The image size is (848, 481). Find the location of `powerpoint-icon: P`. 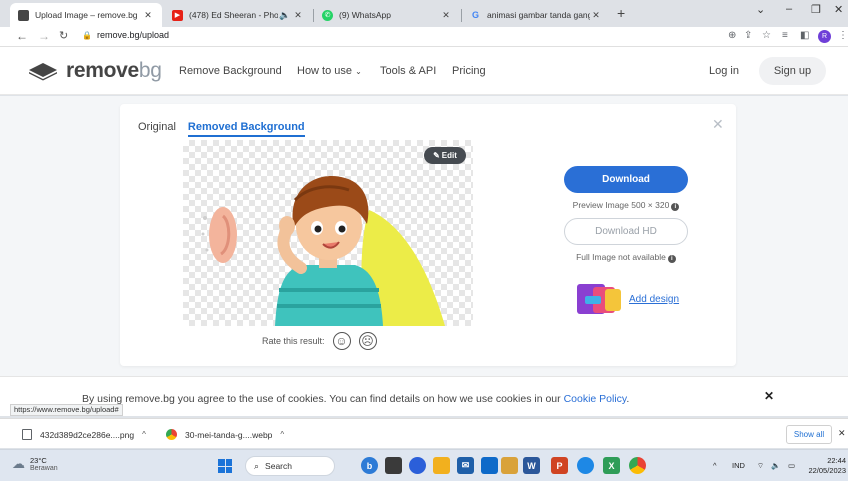

powerpoint-icon: P is located at coordinates (559, 465).